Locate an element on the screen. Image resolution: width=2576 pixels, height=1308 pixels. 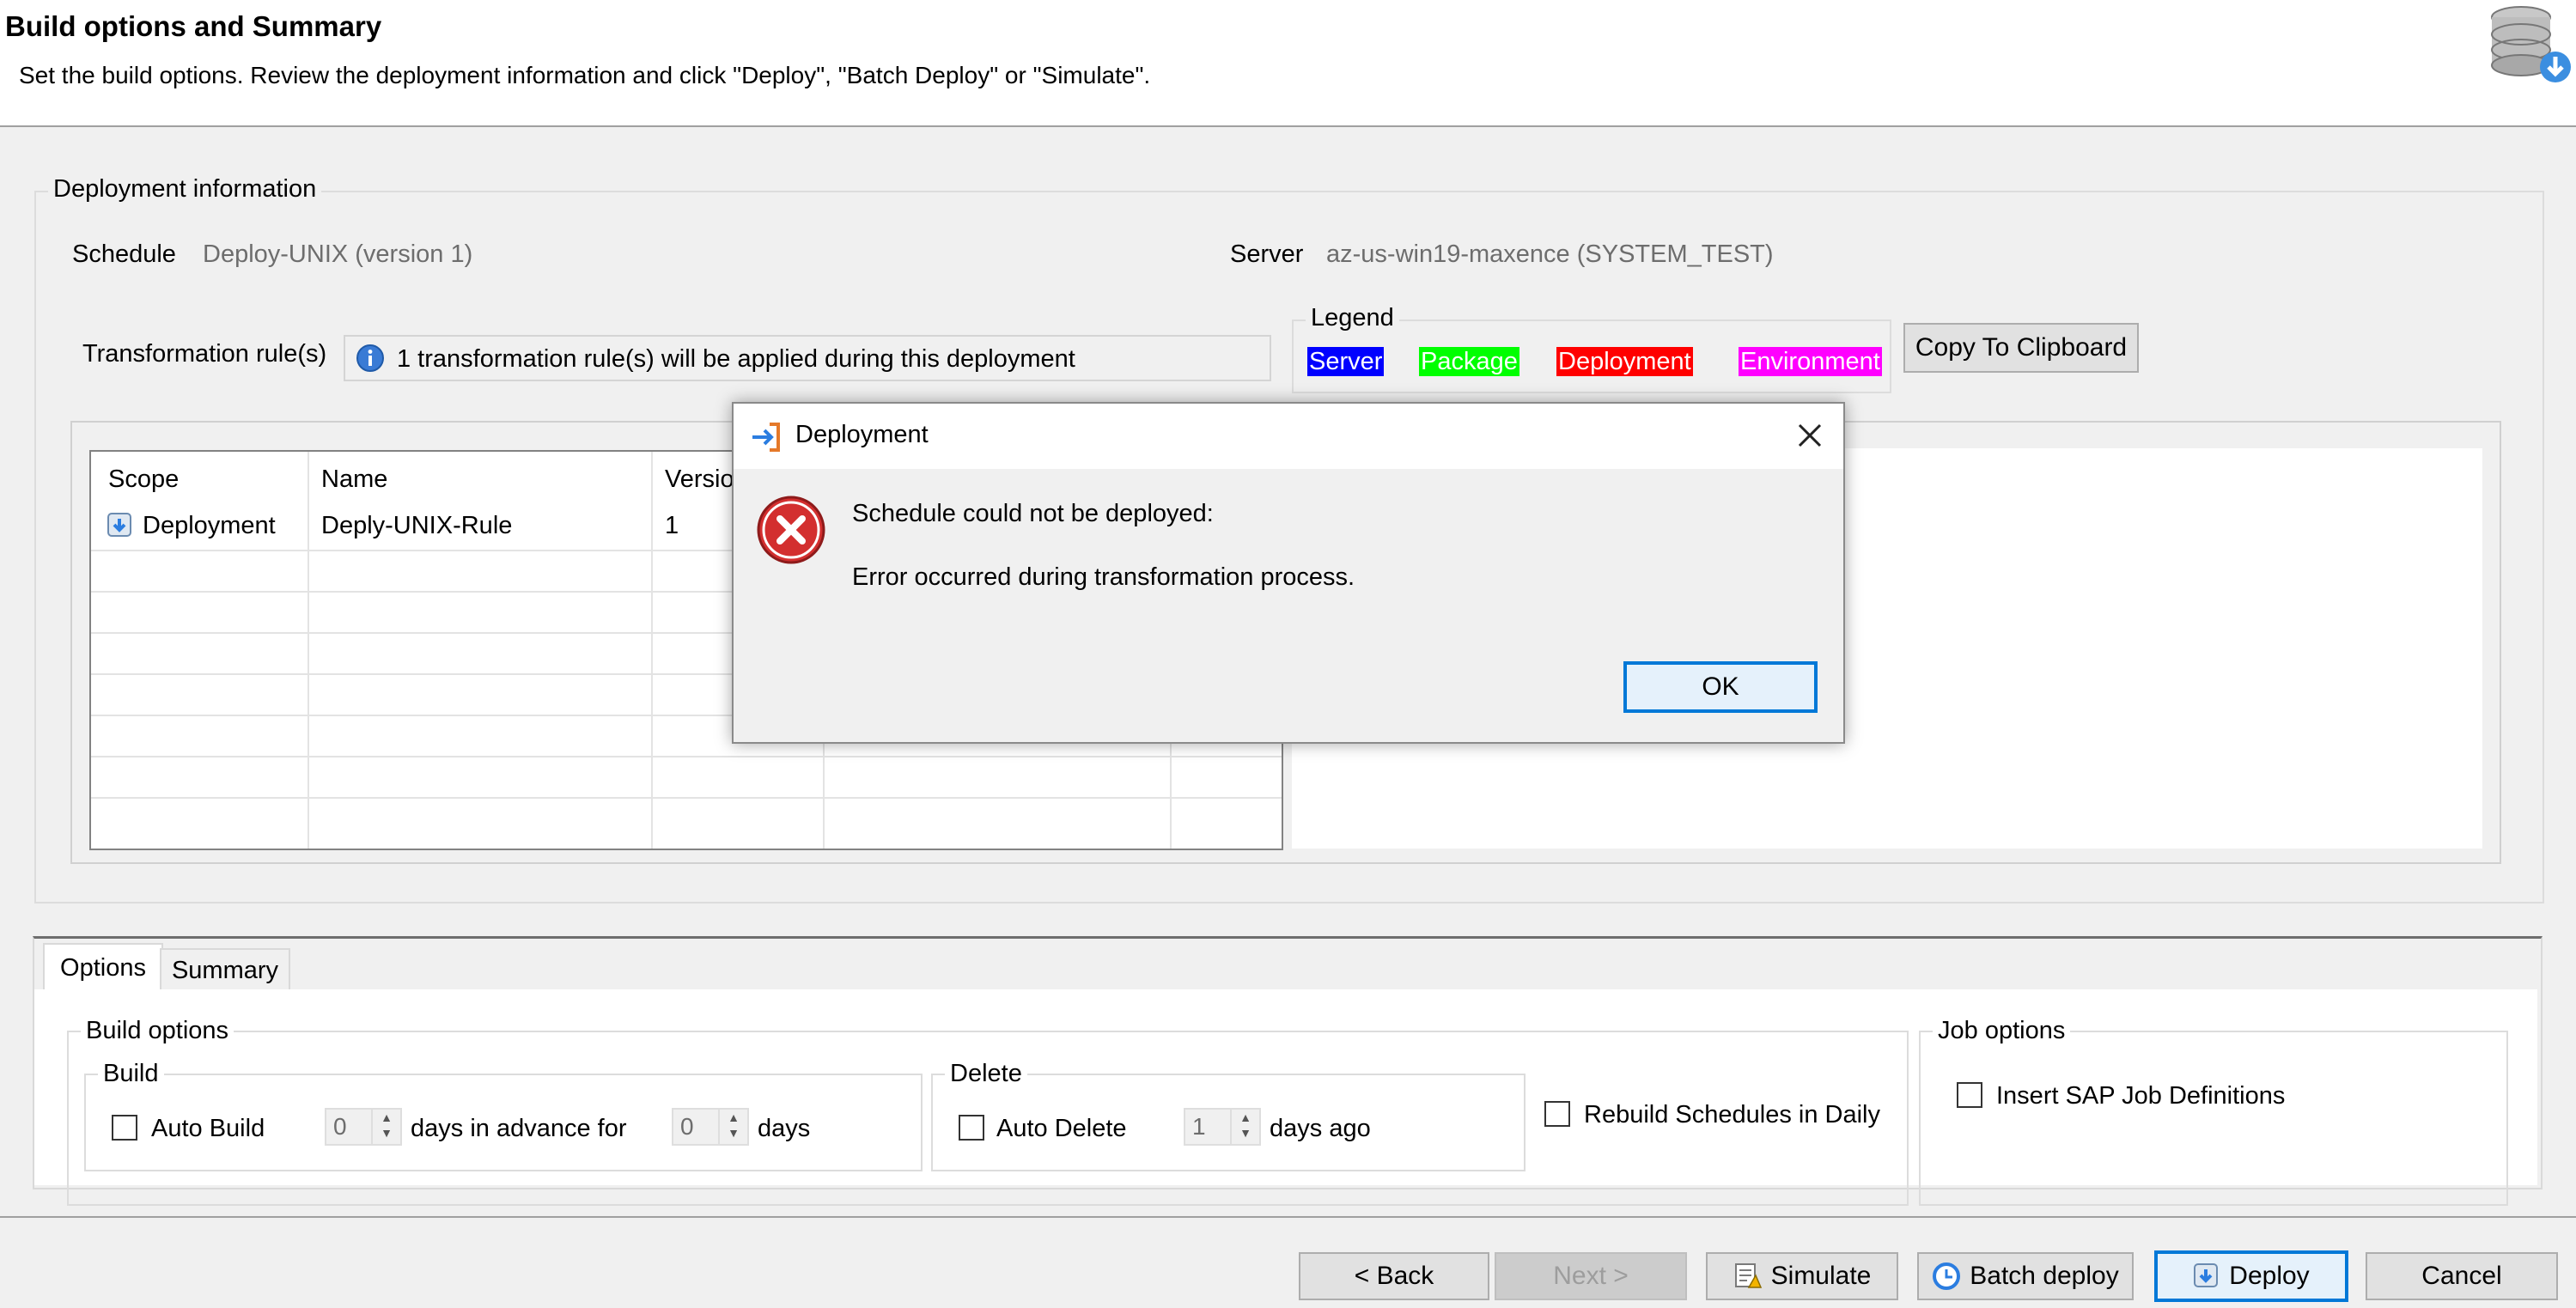
rebuild-schedules-label: Rebuild Schedules in Daily is located at coordinates (1732, 1115).